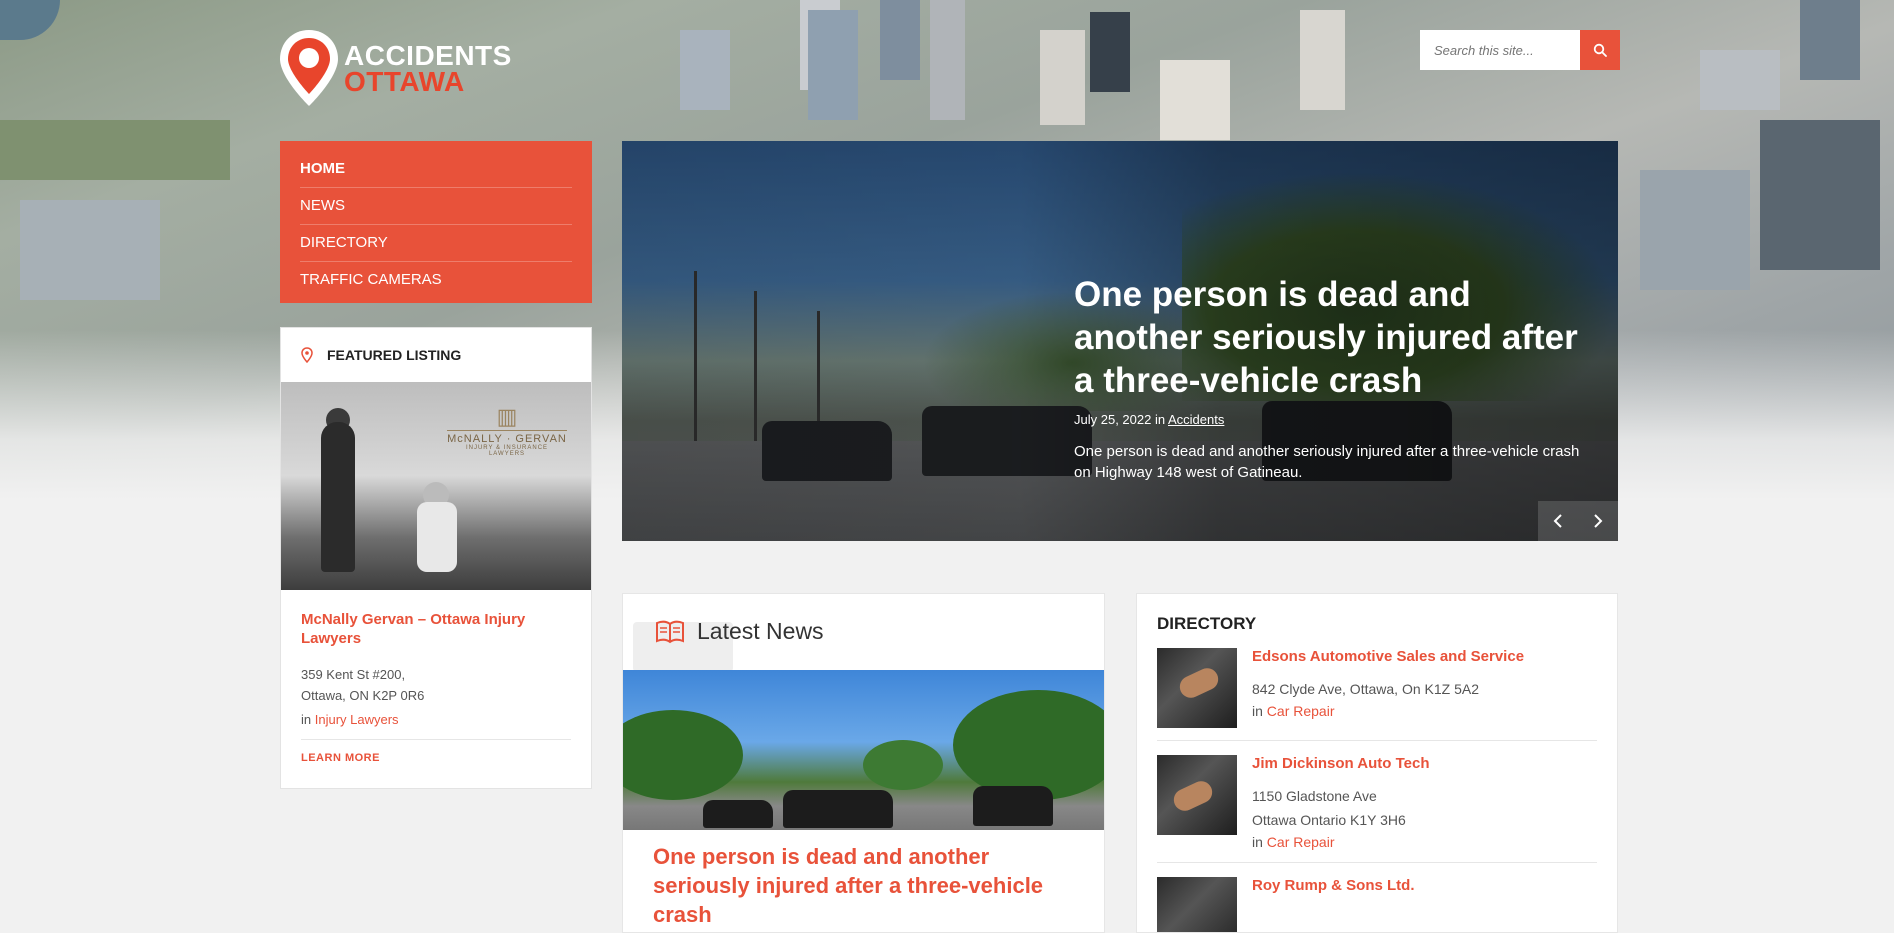 The height and width of the screenshot is (933, 1894). What do you see at coordinates (436, 758) in the screenshot?
I see `learn-more-link: LEARN MORE` at bounding box center [436, 758].